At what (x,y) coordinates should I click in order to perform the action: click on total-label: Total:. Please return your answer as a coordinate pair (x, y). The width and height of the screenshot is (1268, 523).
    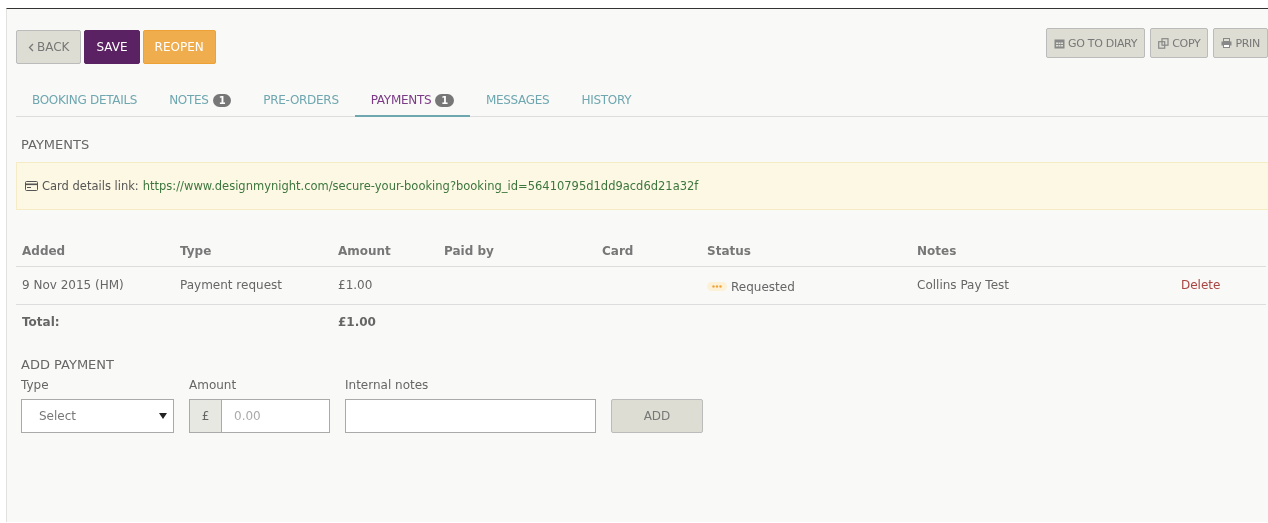
    Looking at the image, I should click on (95, 321).